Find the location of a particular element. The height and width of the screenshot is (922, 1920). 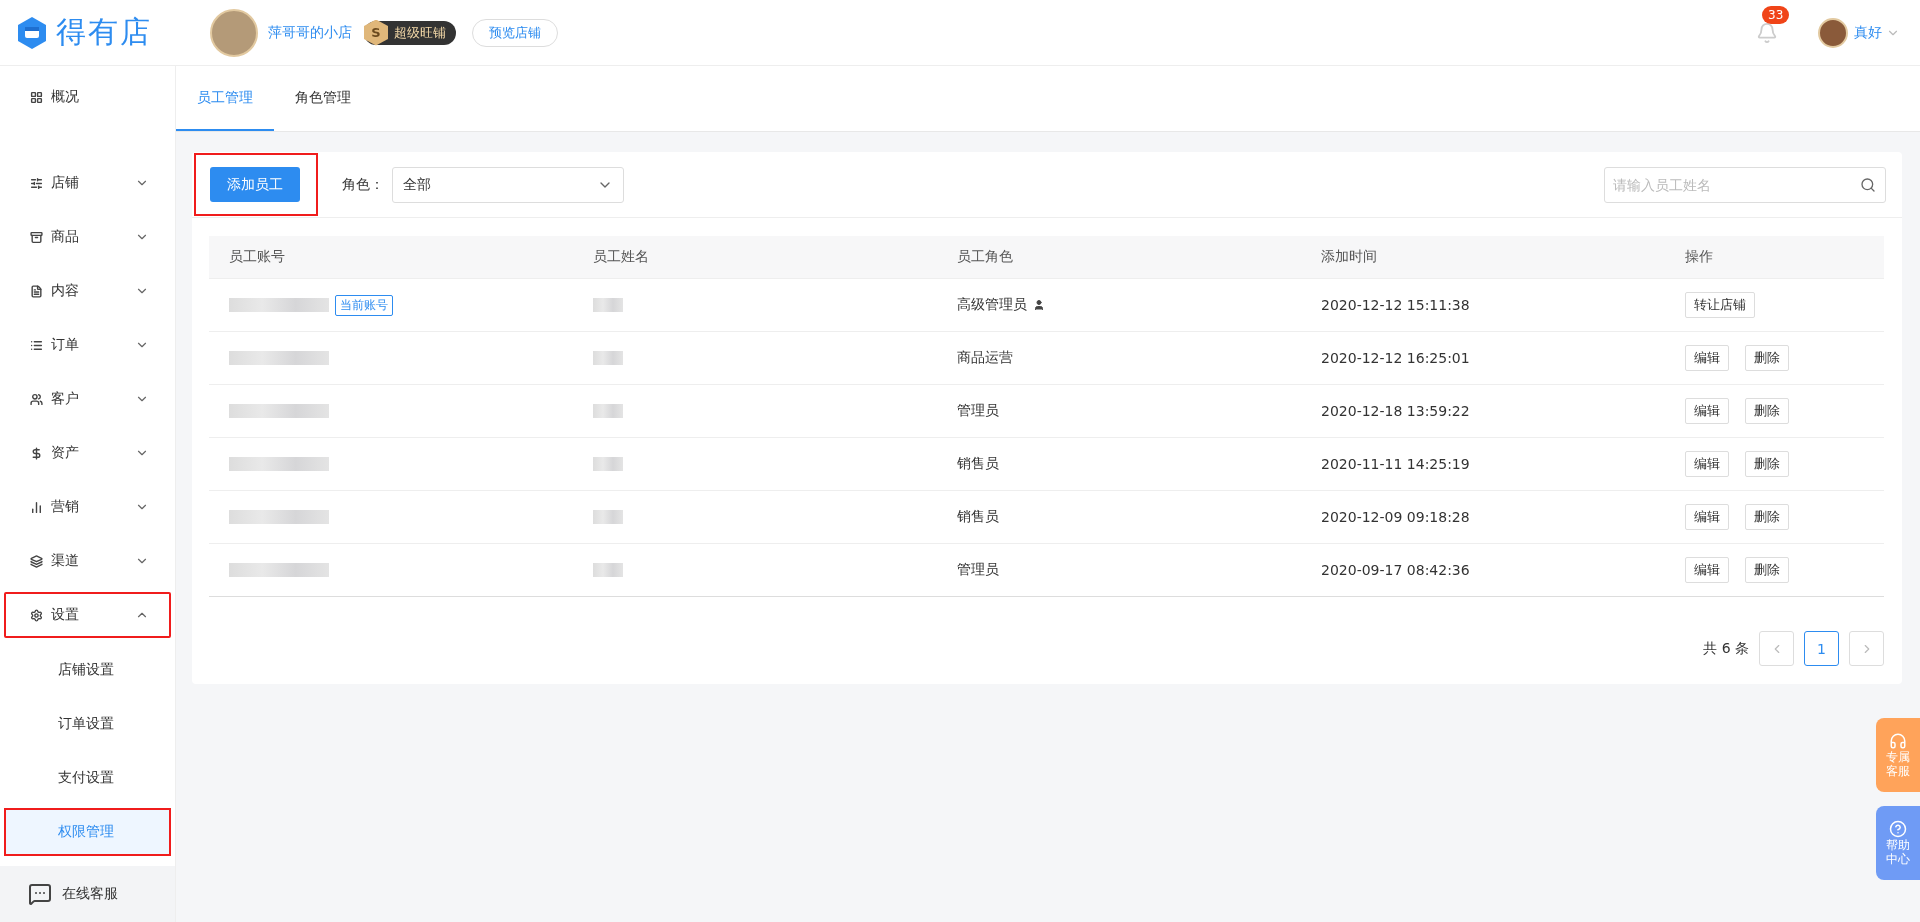

sidebar-item: 资产 is located at coordinates (87, 453).